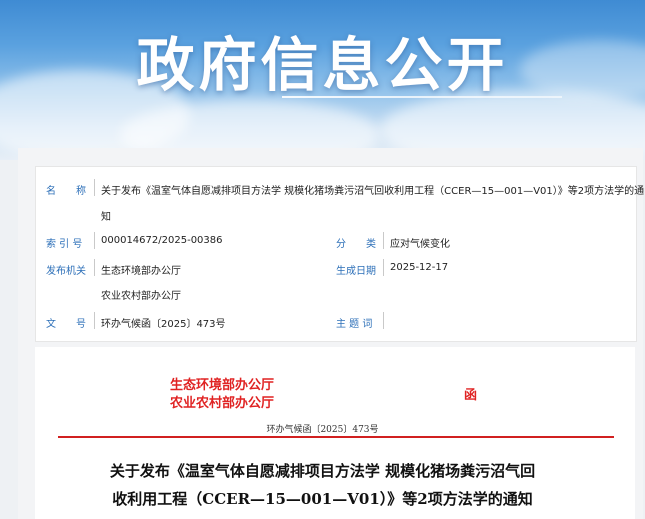 This screenshot has width=645, height=519. I want to click on name-value-cont: 知, so click(106, 217).